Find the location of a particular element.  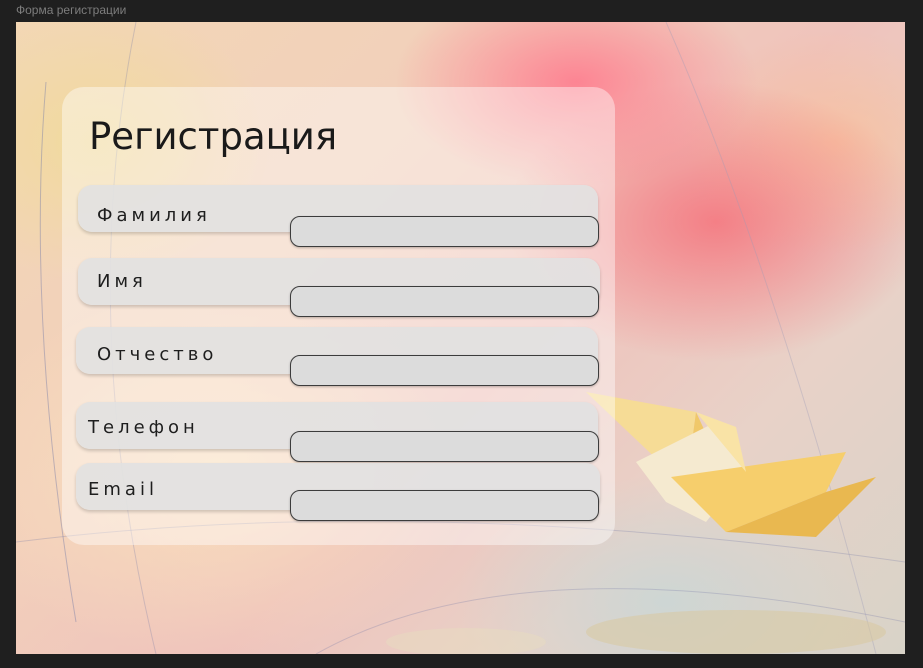

phone-input is located at coordinates (444, 446).